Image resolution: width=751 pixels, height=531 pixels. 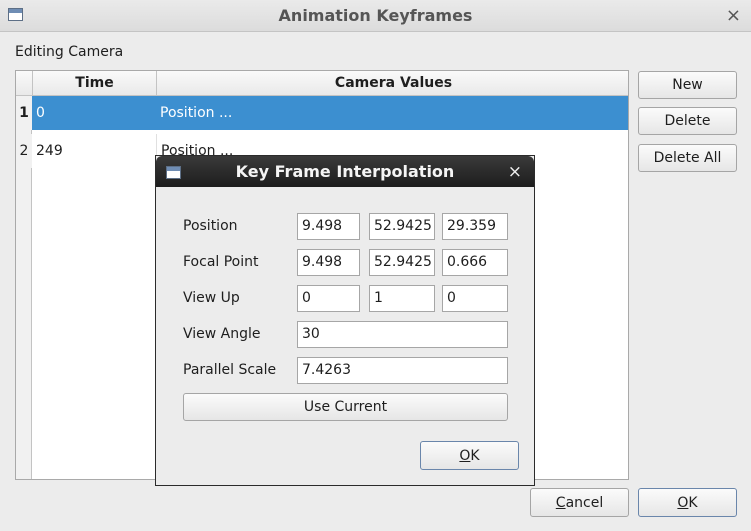 What do you see at coordinates (475, 455) in the screenshot?
I see `dialog-ok-label-rest: K` at bounding box center [475, 455].